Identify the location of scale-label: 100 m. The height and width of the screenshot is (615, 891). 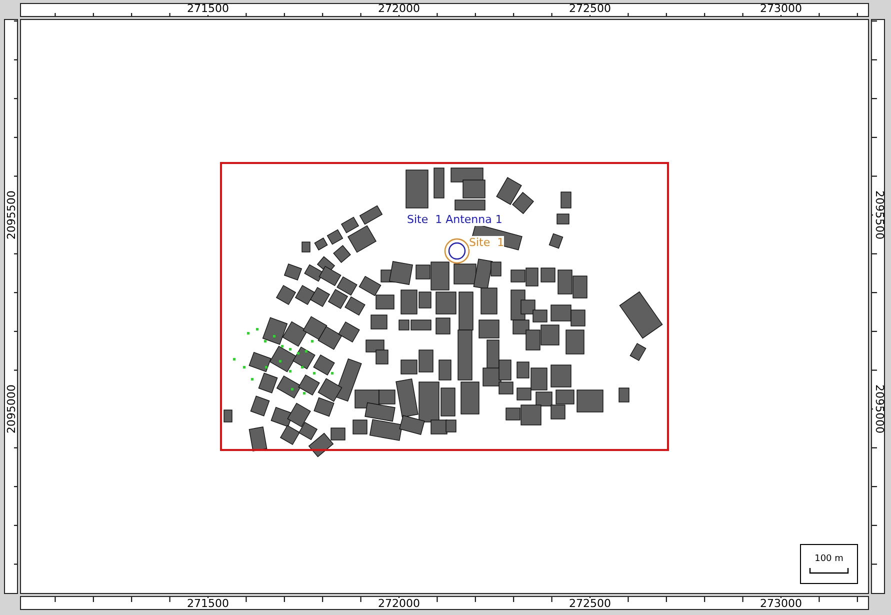
(829, 559).